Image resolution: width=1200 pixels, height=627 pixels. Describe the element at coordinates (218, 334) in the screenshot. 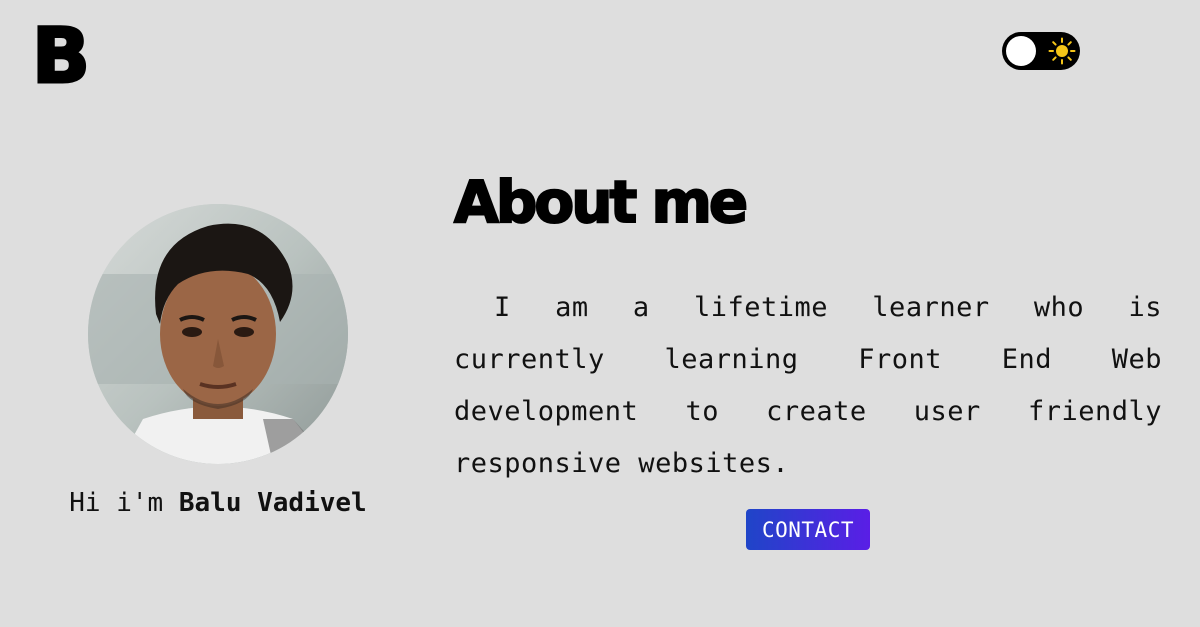

I see `profile-photo` at that location.